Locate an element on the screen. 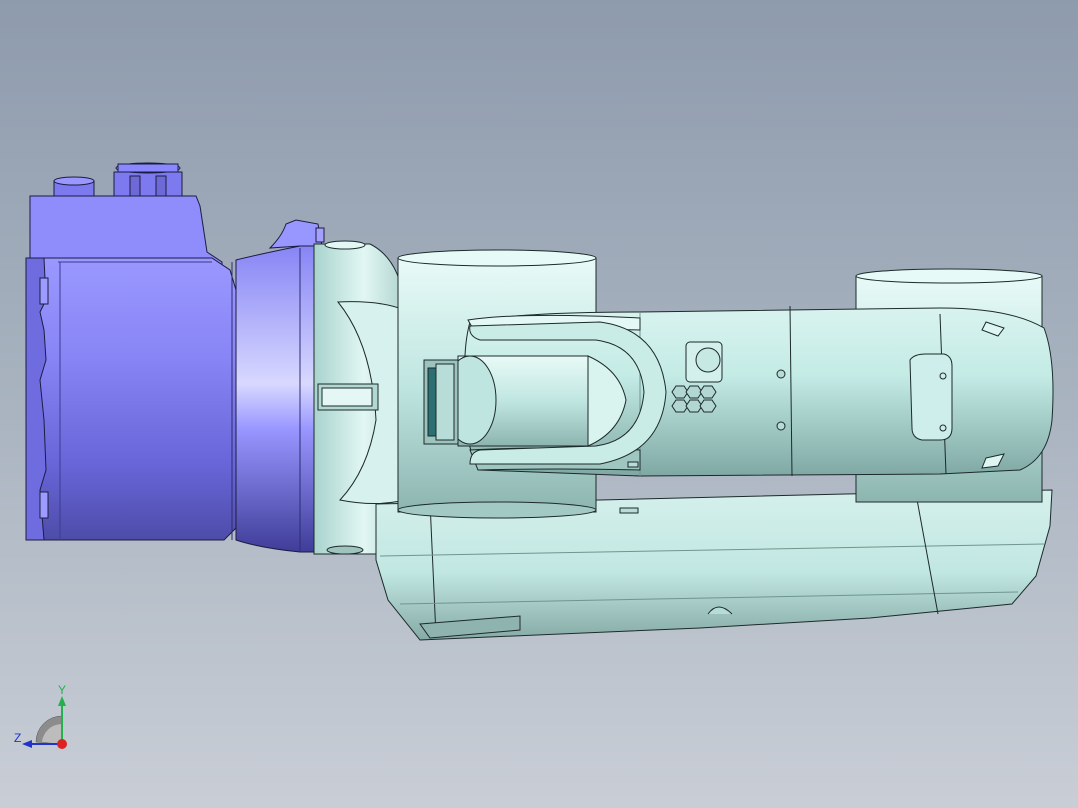  y-axis-arrow-icon is located at coordinates (62, 701).